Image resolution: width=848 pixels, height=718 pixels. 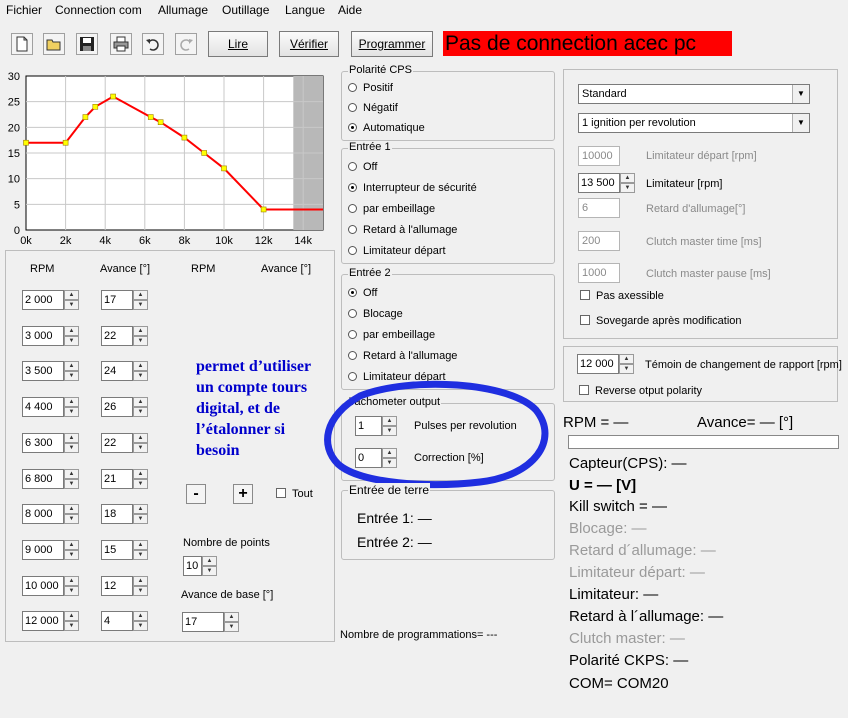 I want to click on advance-stepper: 18 ▲ ▼, so click(x=124, y=514).